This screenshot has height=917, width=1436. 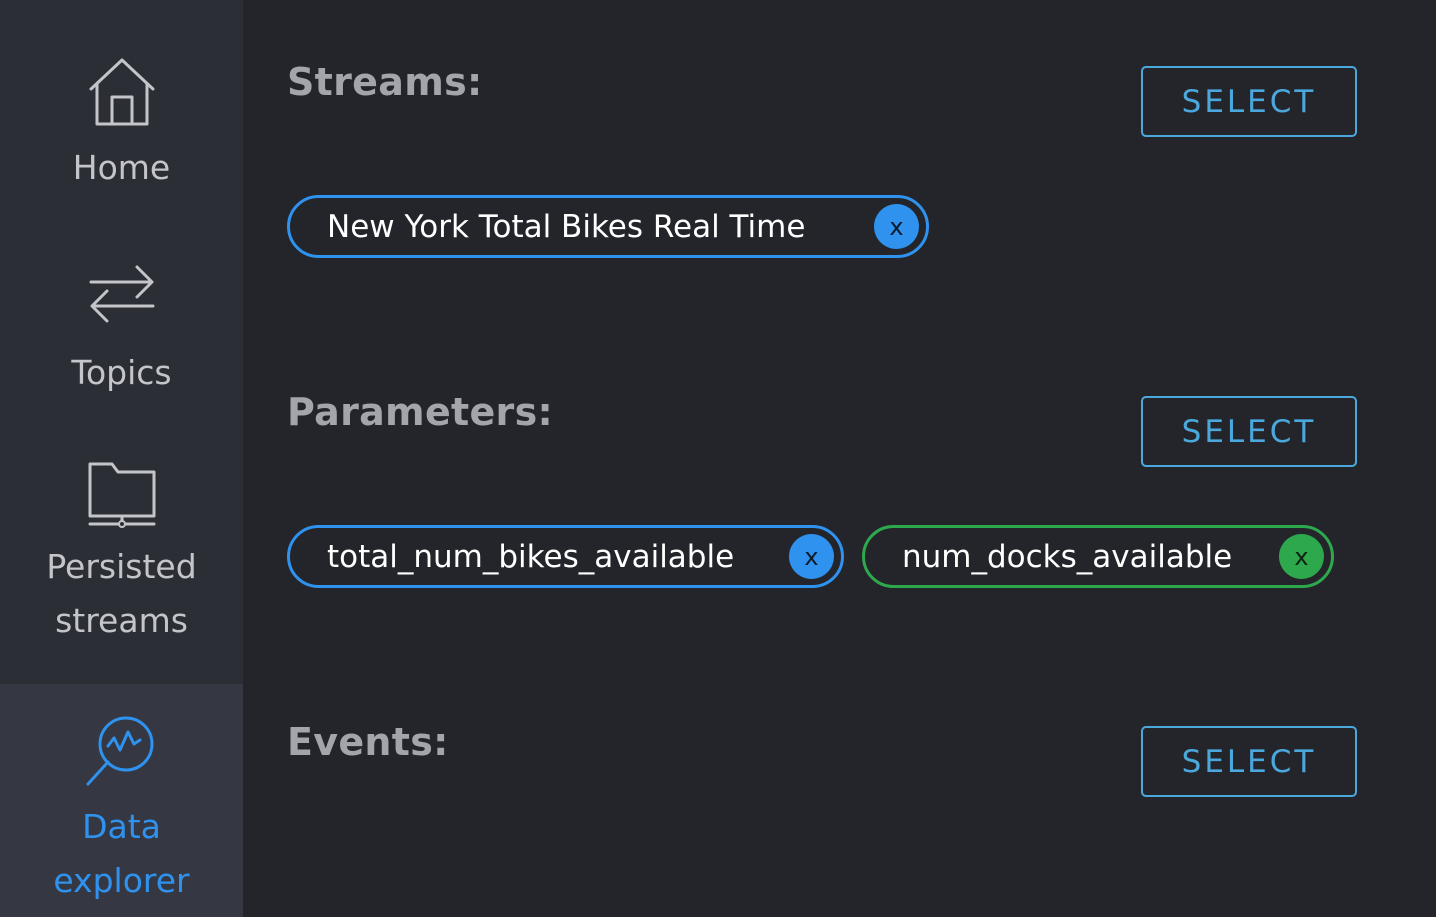 What do you see at coordinates (531, 556) in the screenshot?
I see `chip-label: total_num_bikes_available` at bounding box center [531, 556].